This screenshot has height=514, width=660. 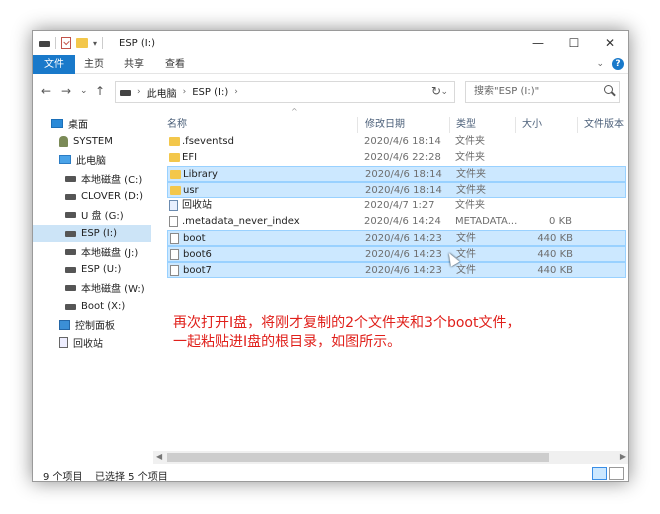 What do you see at coordinates (396, 254) in the screenshot?
I see `file-row: boot6 2020/4/6 14:23 文件 440 KB` at bounding box center [396, 254].